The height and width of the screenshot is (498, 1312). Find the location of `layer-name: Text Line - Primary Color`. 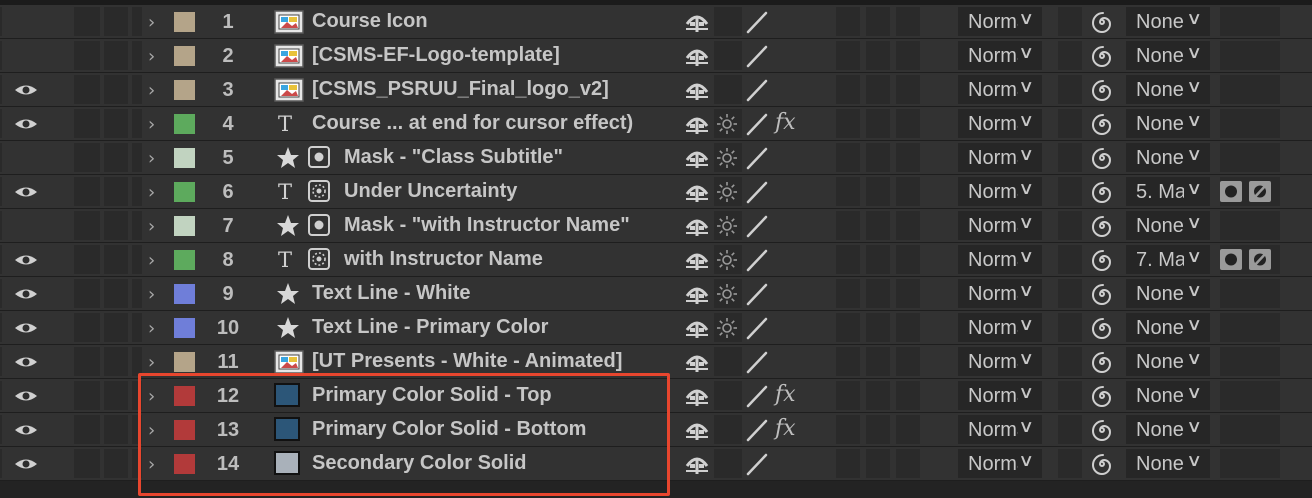

layer-name: Text Line - Primary Color is located at coordinates (430, 327).